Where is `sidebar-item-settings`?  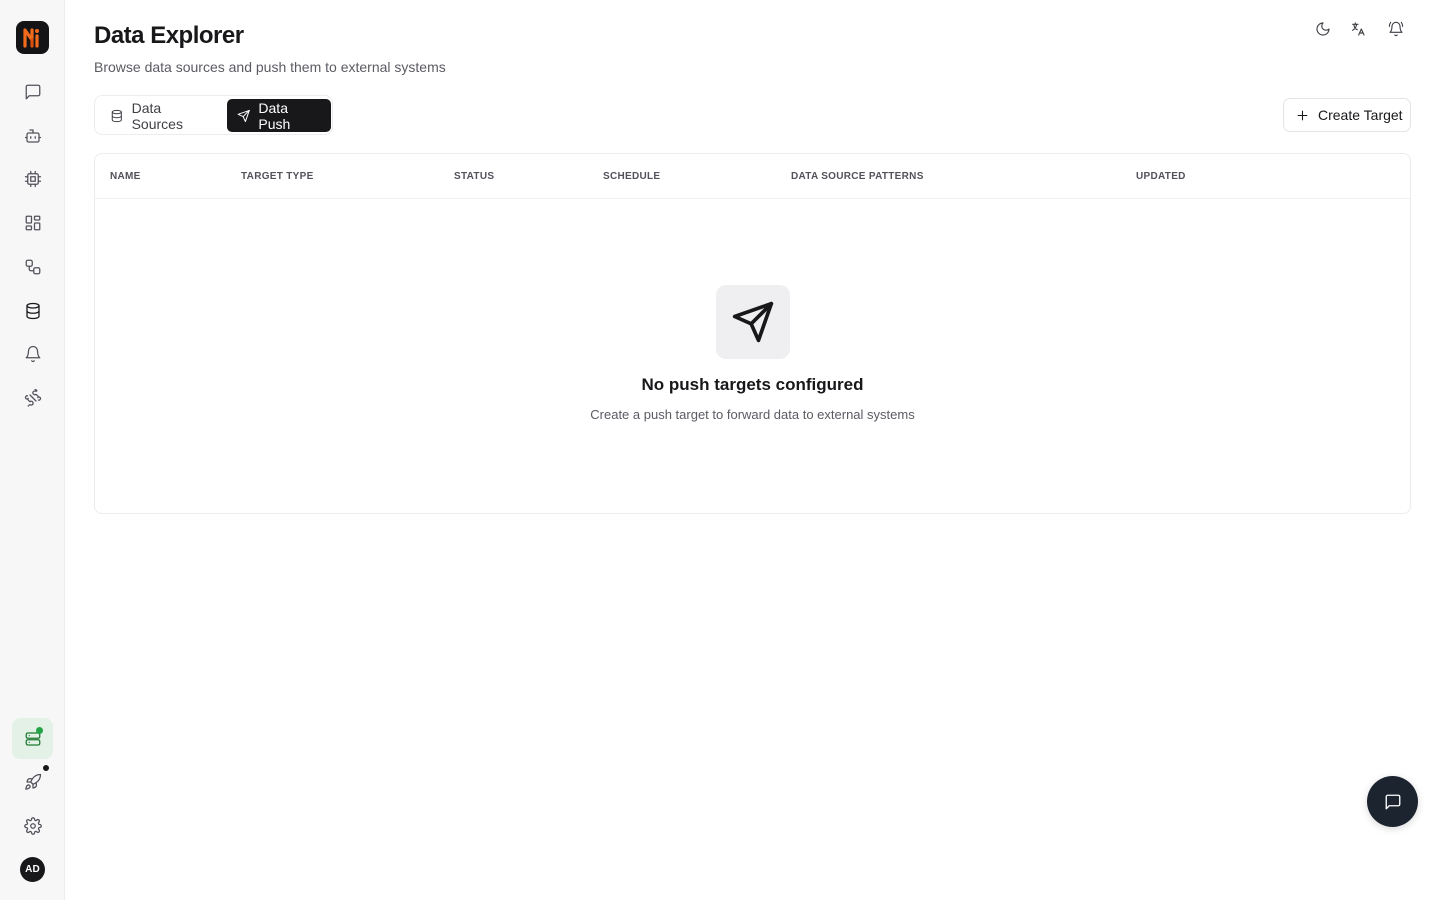 sidebar-item-settings is located at coordinates (32, 825).